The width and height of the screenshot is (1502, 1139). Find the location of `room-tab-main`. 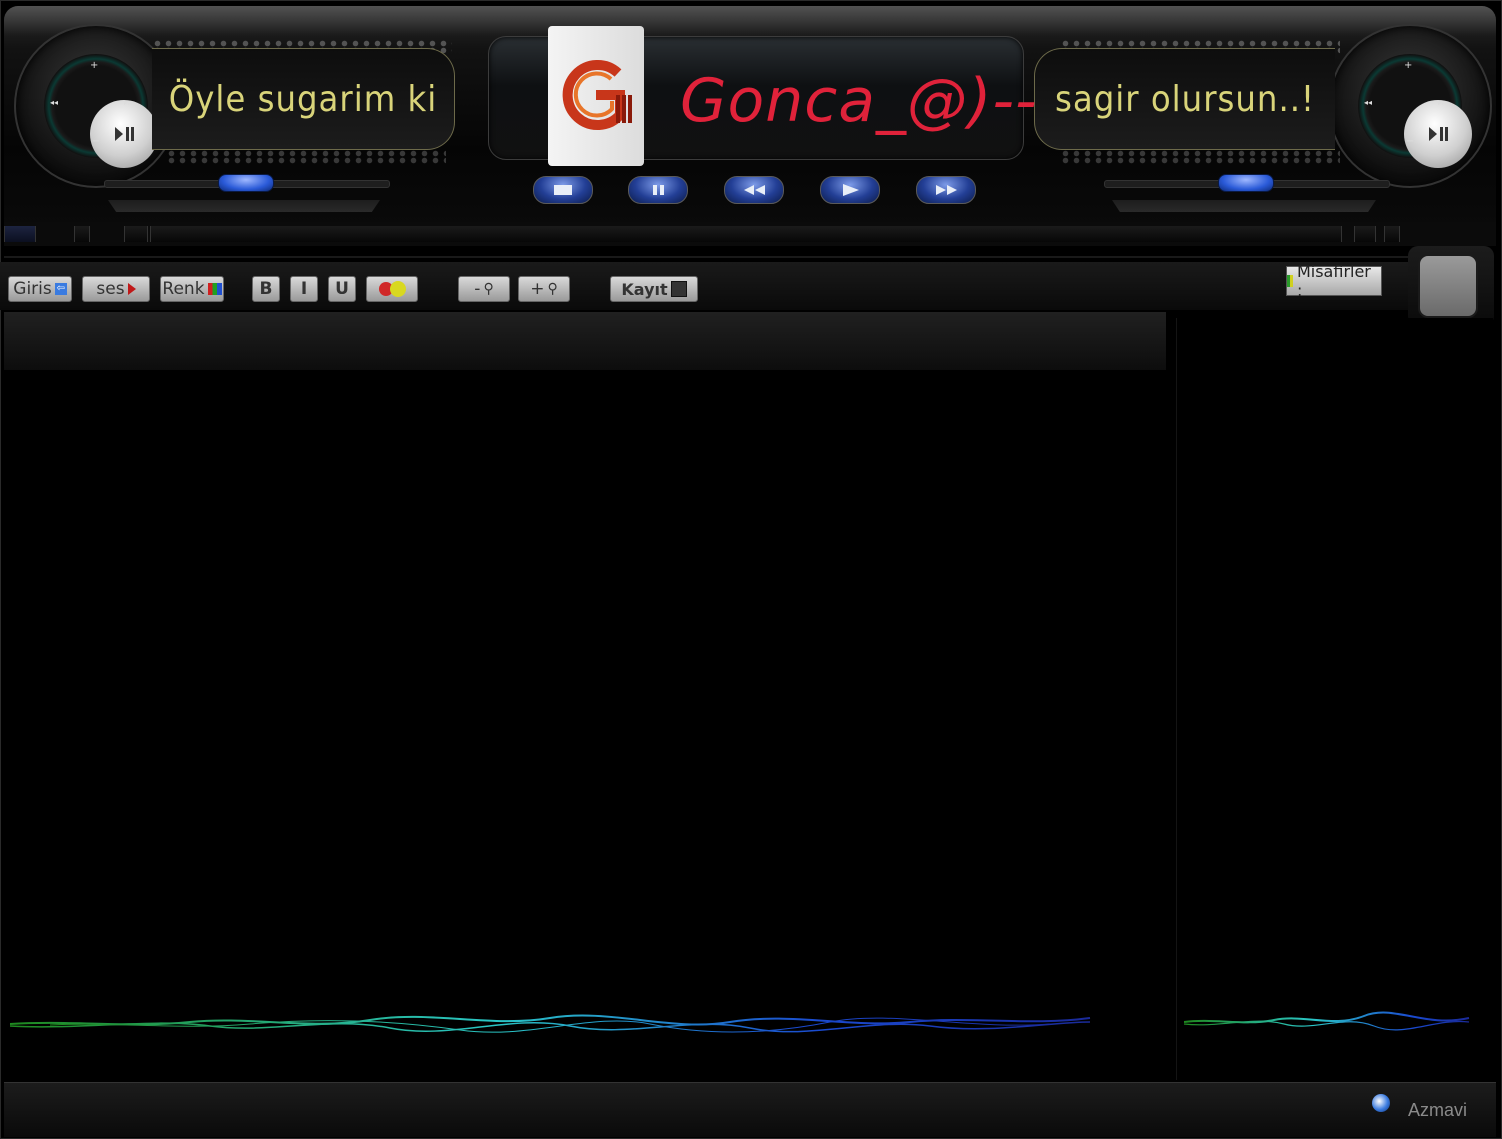

room-tab-main is located at coordinates (746, 234).